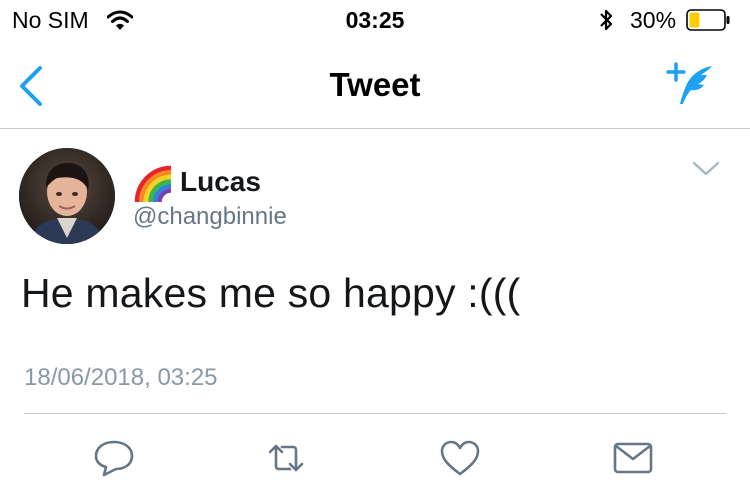 The height and width of the screenshot is (501, 750). What do you see at coordinates (271, 293) in the screenshot?
I see `tweet-text: He makes me so happy :(((` at bounding box center [271, 293].